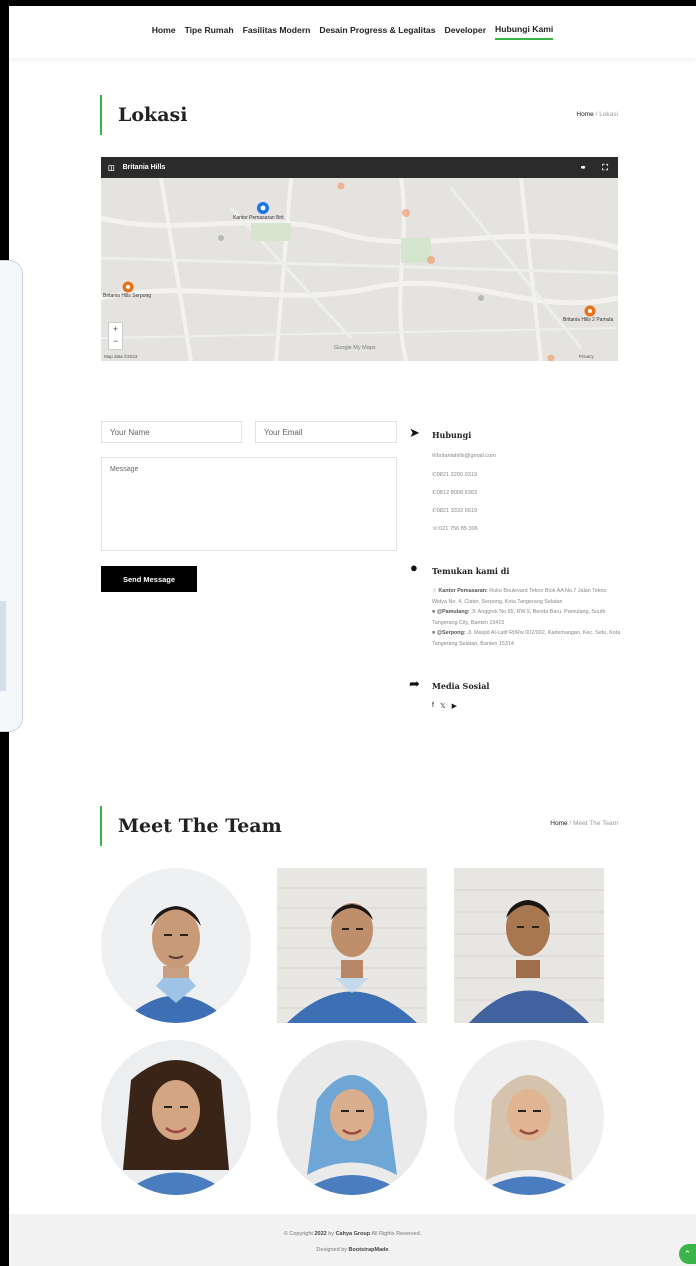  I want to click on contact-phone-4: ☏021 756 85 306, so click(455, 529).